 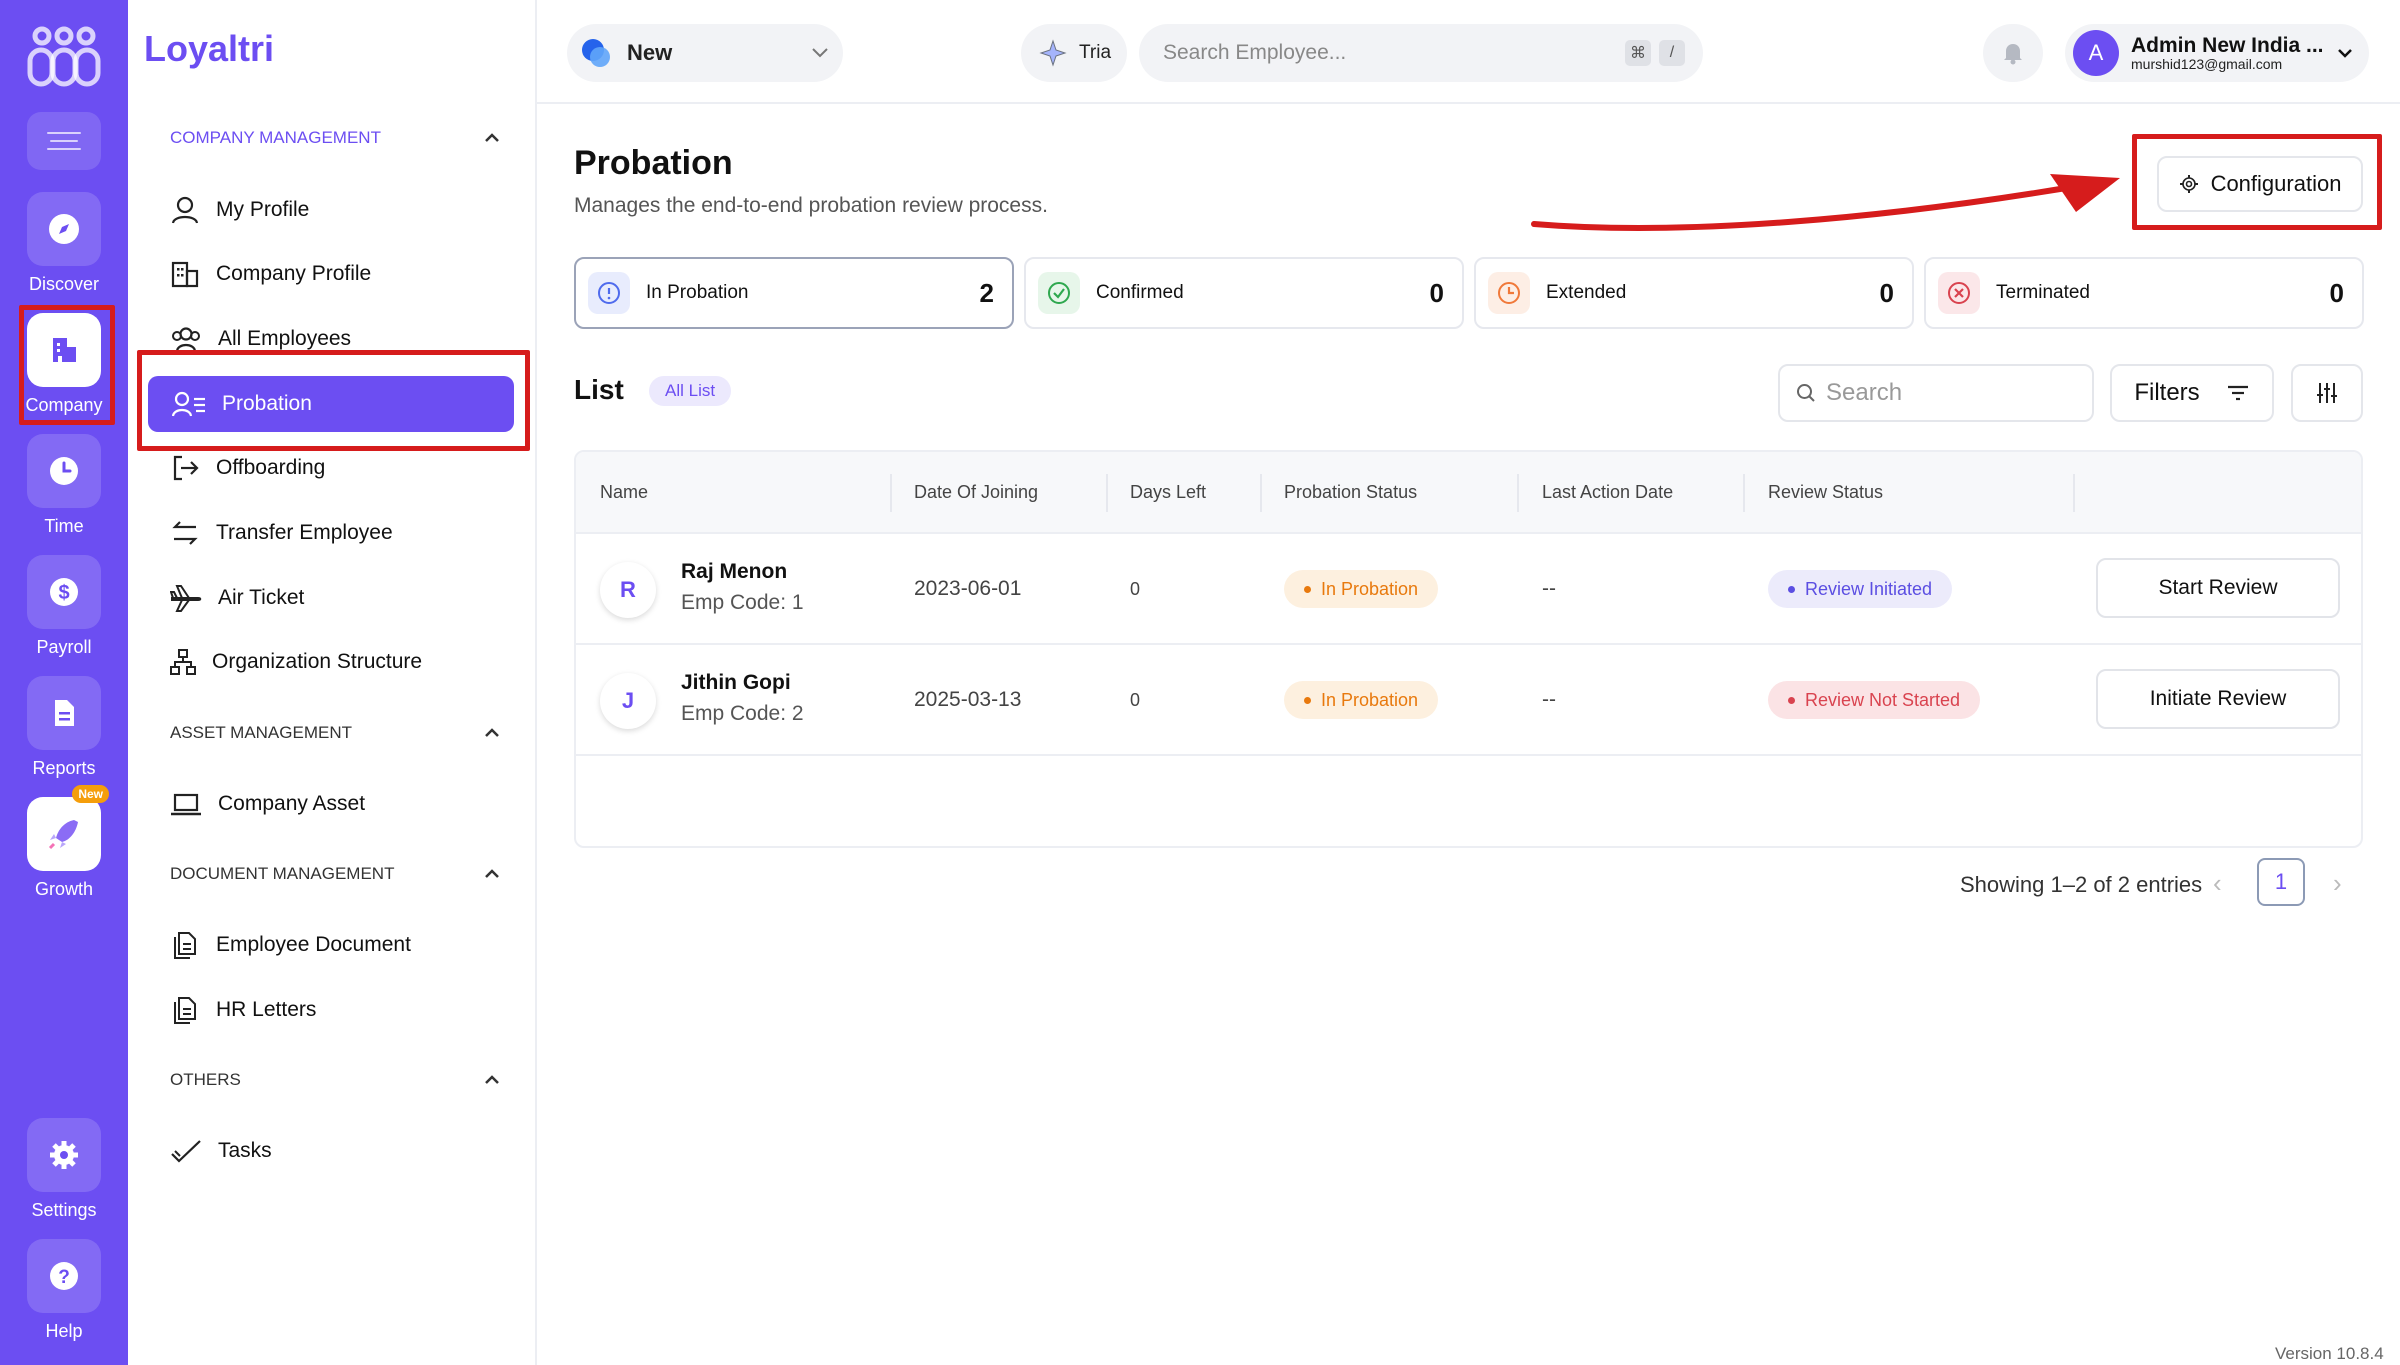 What do you see at coordinates (736, 683) in the screenshot?
I see `employee-name: Jithin Gopi` at bounding box center [736, 683].